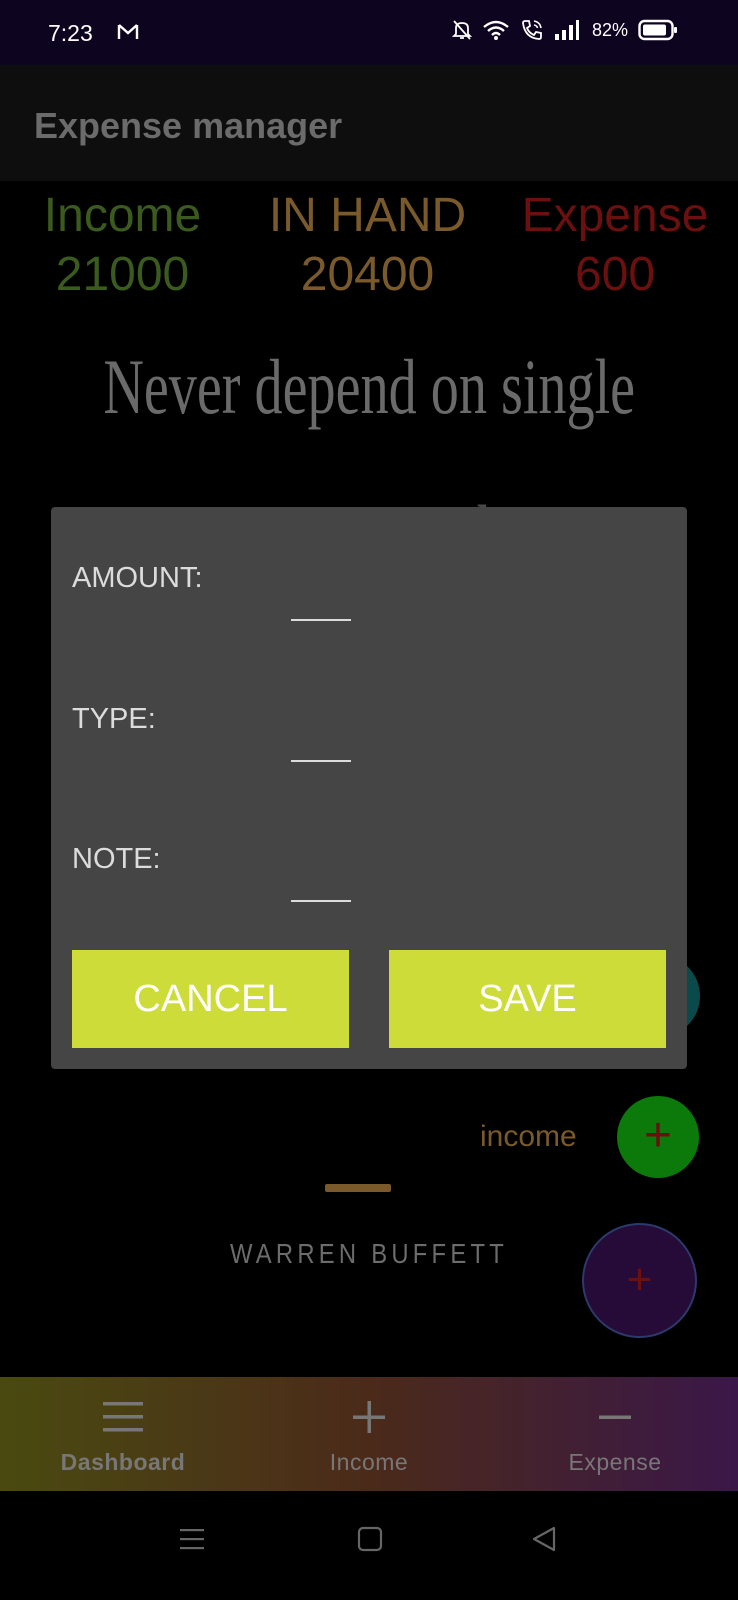 The width and height of the screenshot is (738, 1600). What do you see at coordinates (615, 1462) in the screenshot?
I see `nav-label-expense: Expense` at bounding box center [615, 1462].